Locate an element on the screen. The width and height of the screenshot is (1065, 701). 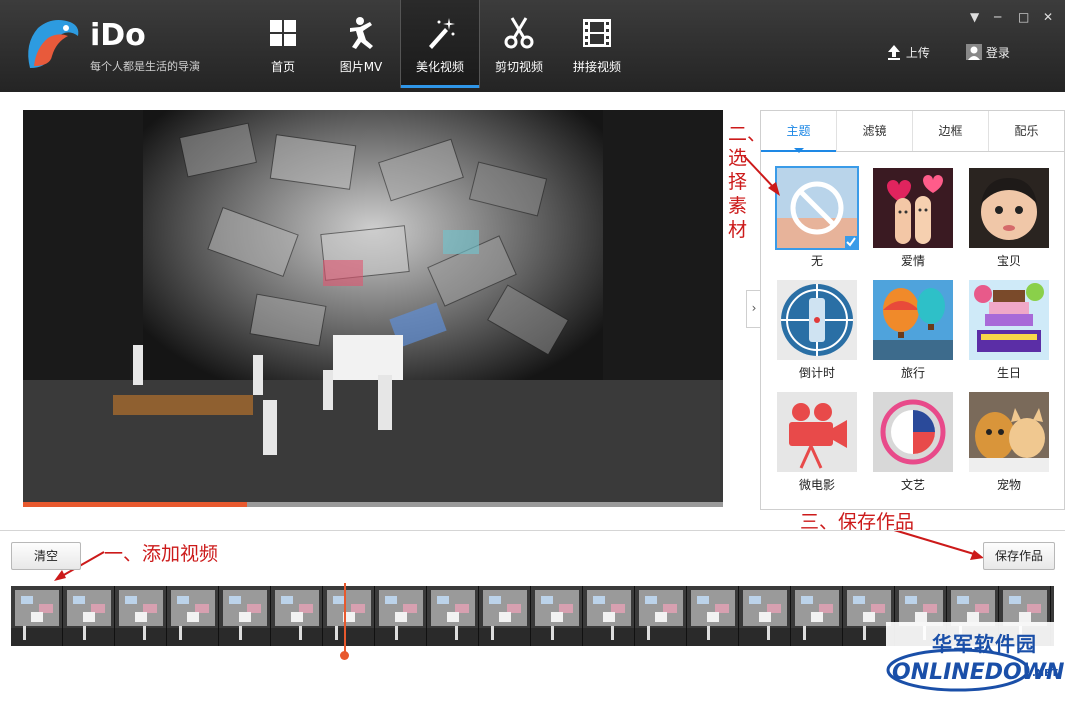
main-nav: 首页 图片MV 美化视频 剪切视频 拼接视频 is located at coordinates (440, 44).